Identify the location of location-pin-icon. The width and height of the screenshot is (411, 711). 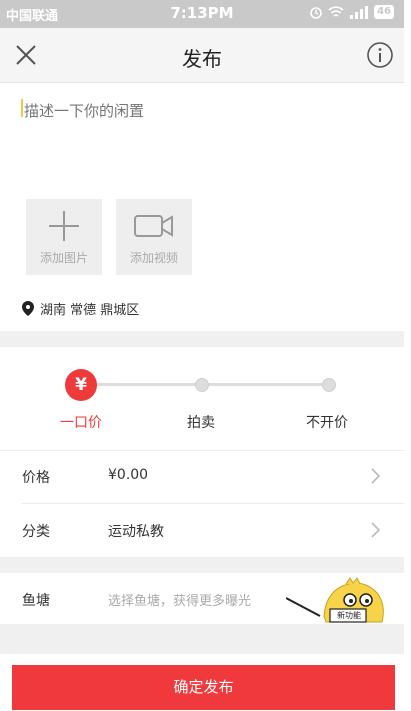
(28, 308).